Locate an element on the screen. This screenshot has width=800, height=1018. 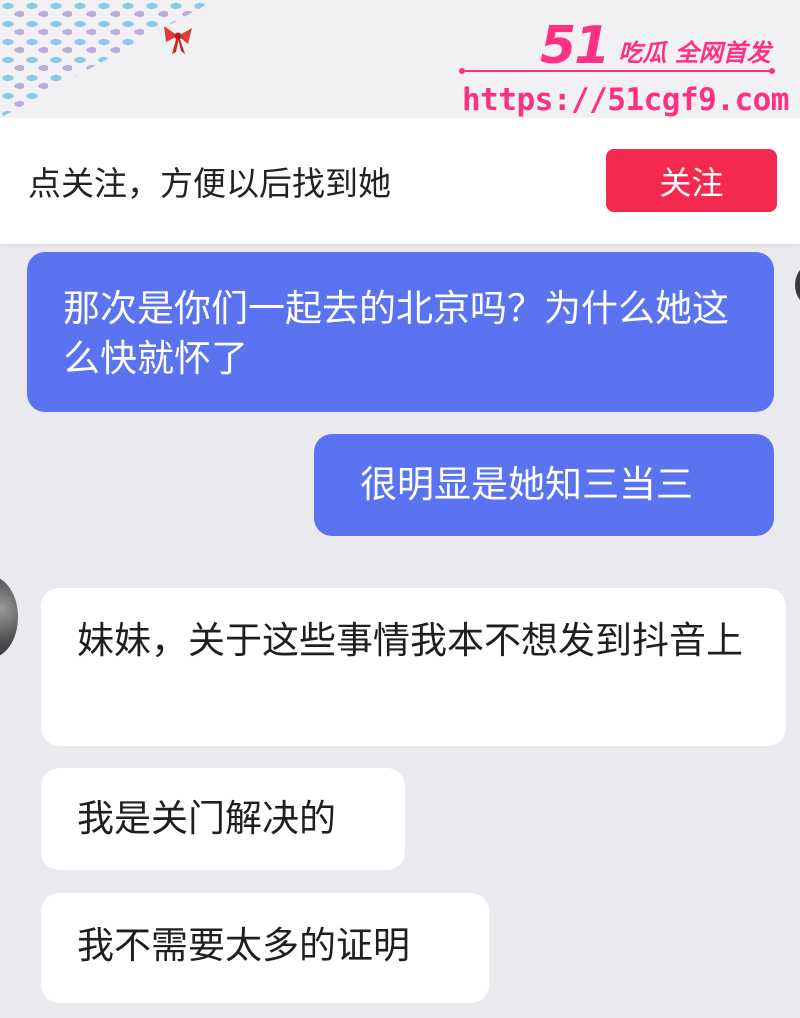
watermark-url: https://51cgf9.com is located at coordinates (625, 100).